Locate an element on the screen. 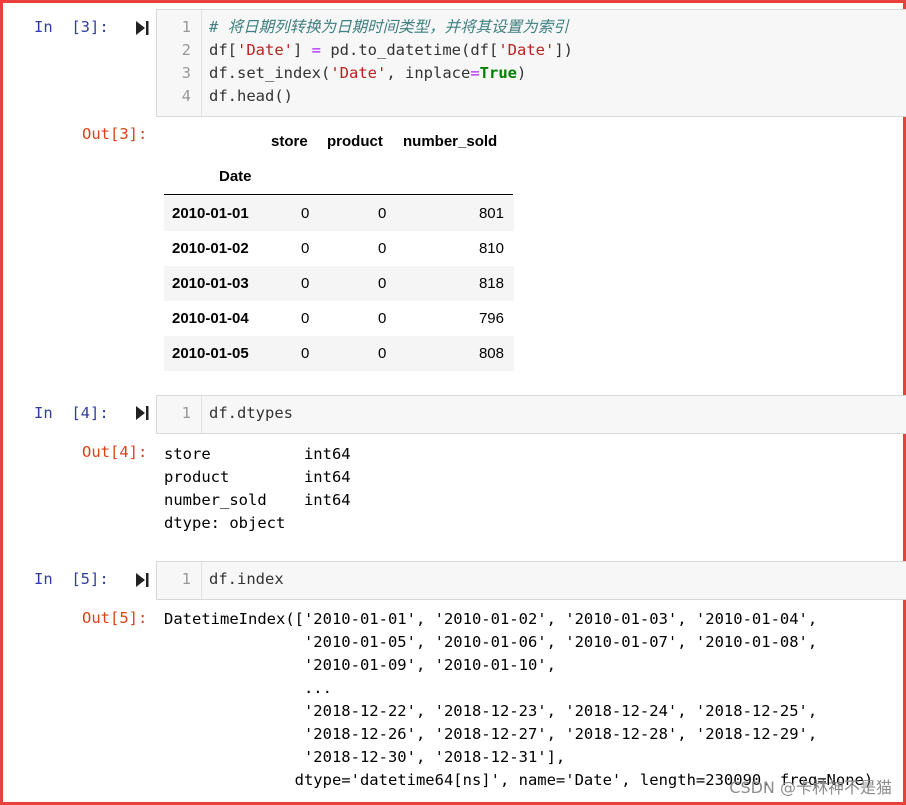 The width and height of the screenshot is (906, 805). cell-number-sold: 810 is located at coordinates (491, 248).